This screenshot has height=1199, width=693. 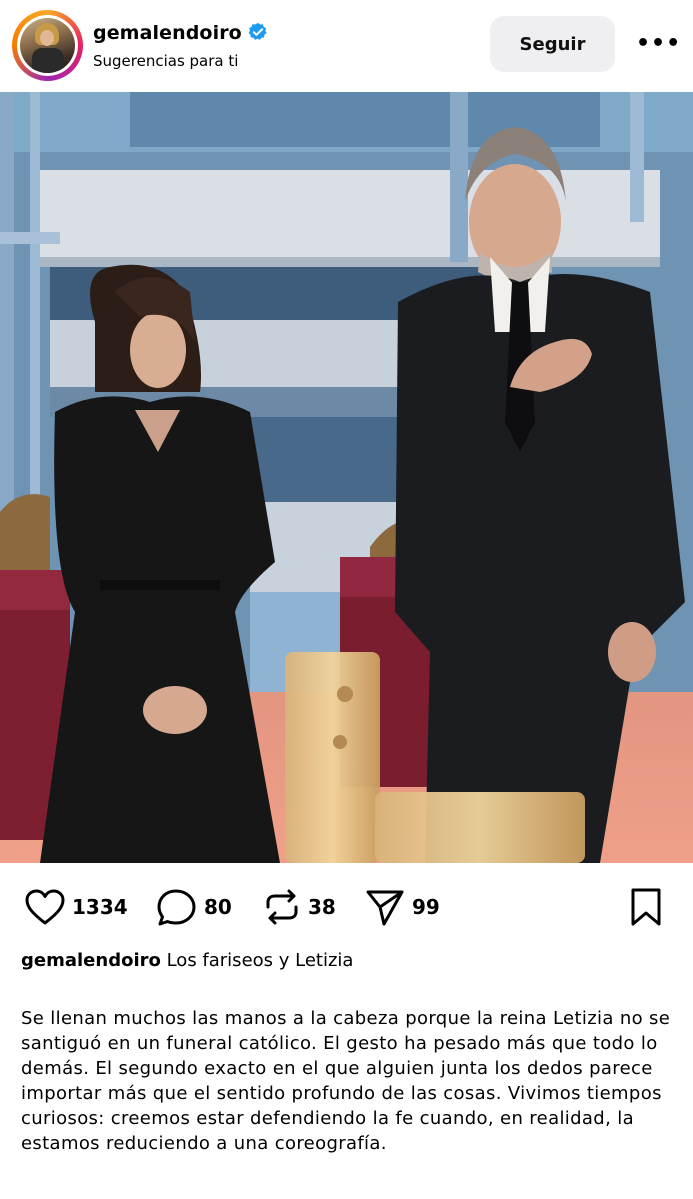 What do you see at coordinates (282, 907) in the screenshot?
I see `repost-icon` at bounding box center [282, 907].